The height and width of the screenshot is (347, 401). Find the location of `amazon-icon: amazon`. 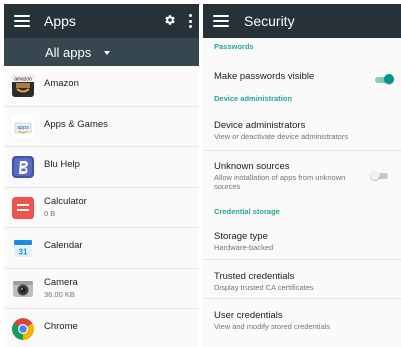

amazon-icon: amazon is located at coordinates (23, 86).